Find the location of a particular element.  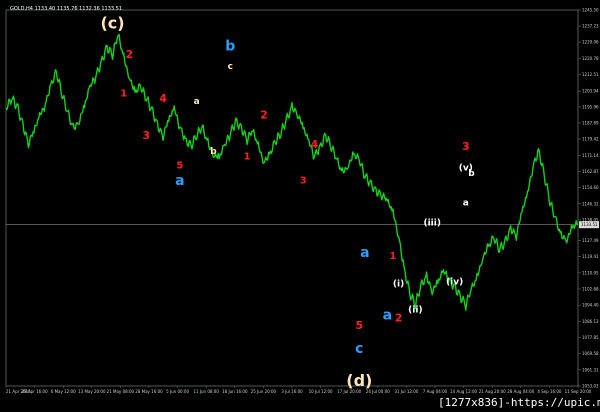

x-tick-label: 21 Aug 20:00 is located at coordinates (492, 391).